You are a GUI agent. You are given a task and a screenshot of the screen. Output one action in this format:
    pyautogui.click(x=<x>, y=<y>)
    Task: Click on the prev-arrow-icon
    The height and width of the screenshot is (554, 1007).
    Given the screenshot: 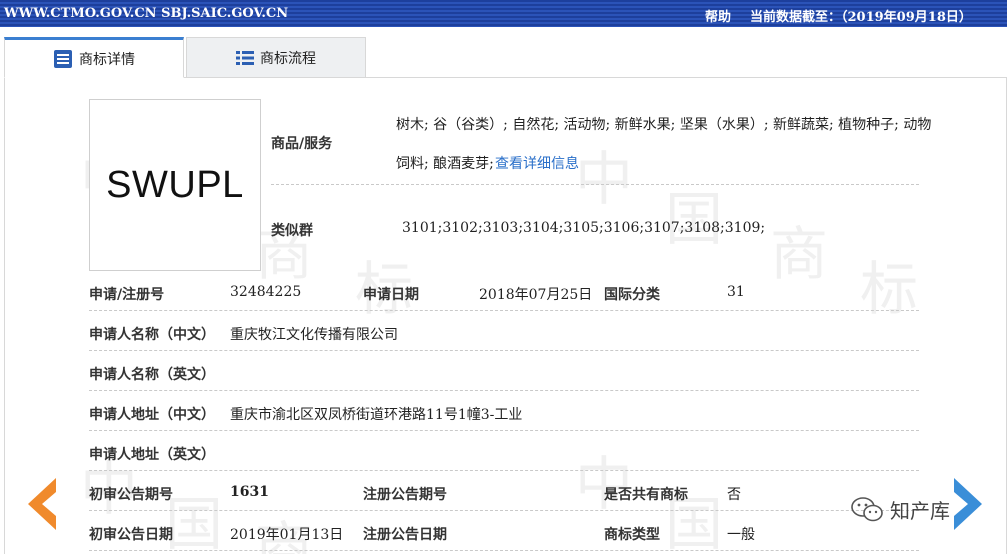 What is the action you would take?
    pyautogui.click(x=41, y=504)
    